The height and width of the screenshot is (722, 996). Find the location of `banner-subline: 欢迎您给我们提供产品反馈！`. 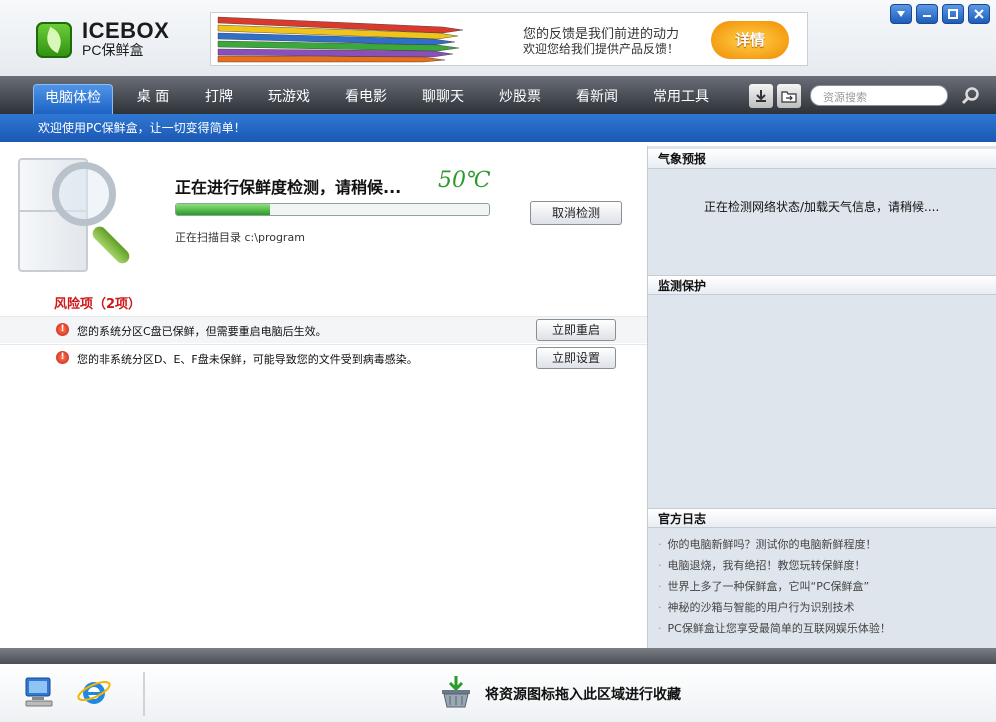

banner-subline: 欢迎您给我们提供产品反馈！ is located at coordinates (601, 49).